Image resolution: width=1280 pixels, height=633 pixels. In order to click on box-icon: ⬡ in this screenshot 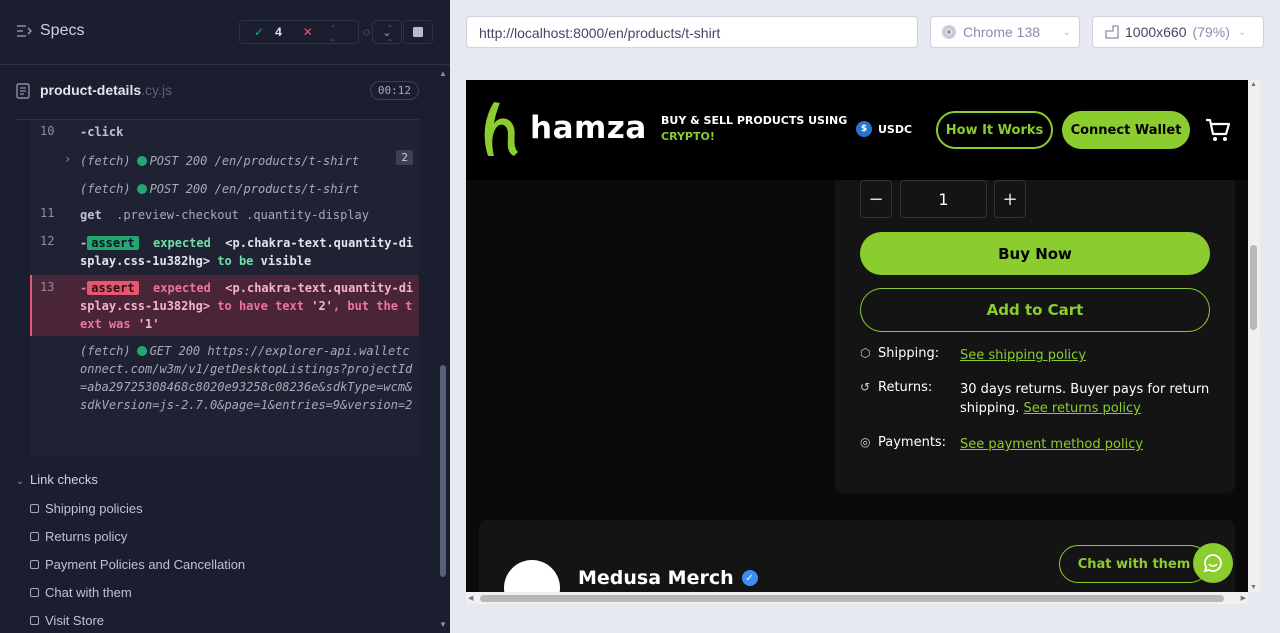, I will do `click(865, 353)`.